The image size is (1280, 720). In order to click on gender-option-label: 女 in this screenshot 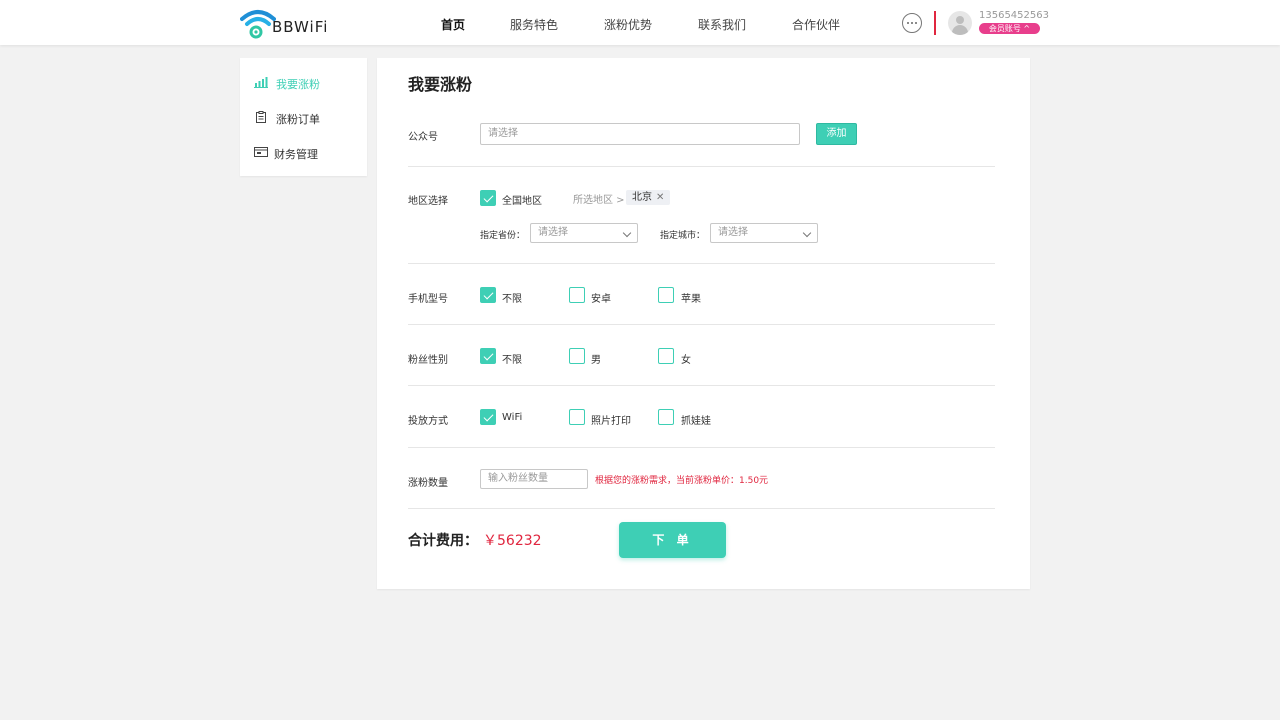, I will do `click(686, 360)`.